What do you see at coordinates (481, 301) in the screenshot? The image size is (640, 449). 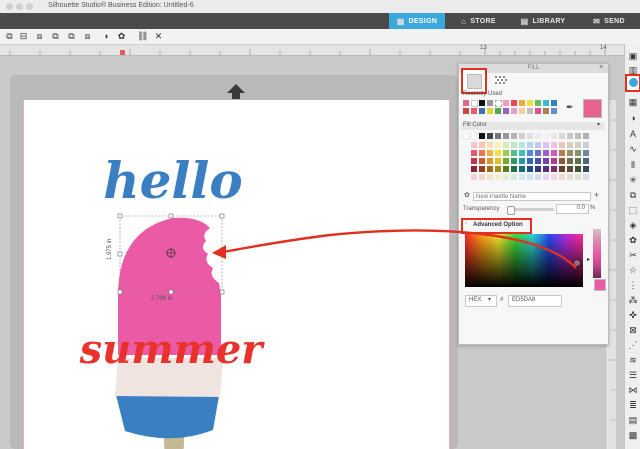 I see `color-mode-select: HEX ▾` at bounding box center [481, 301].